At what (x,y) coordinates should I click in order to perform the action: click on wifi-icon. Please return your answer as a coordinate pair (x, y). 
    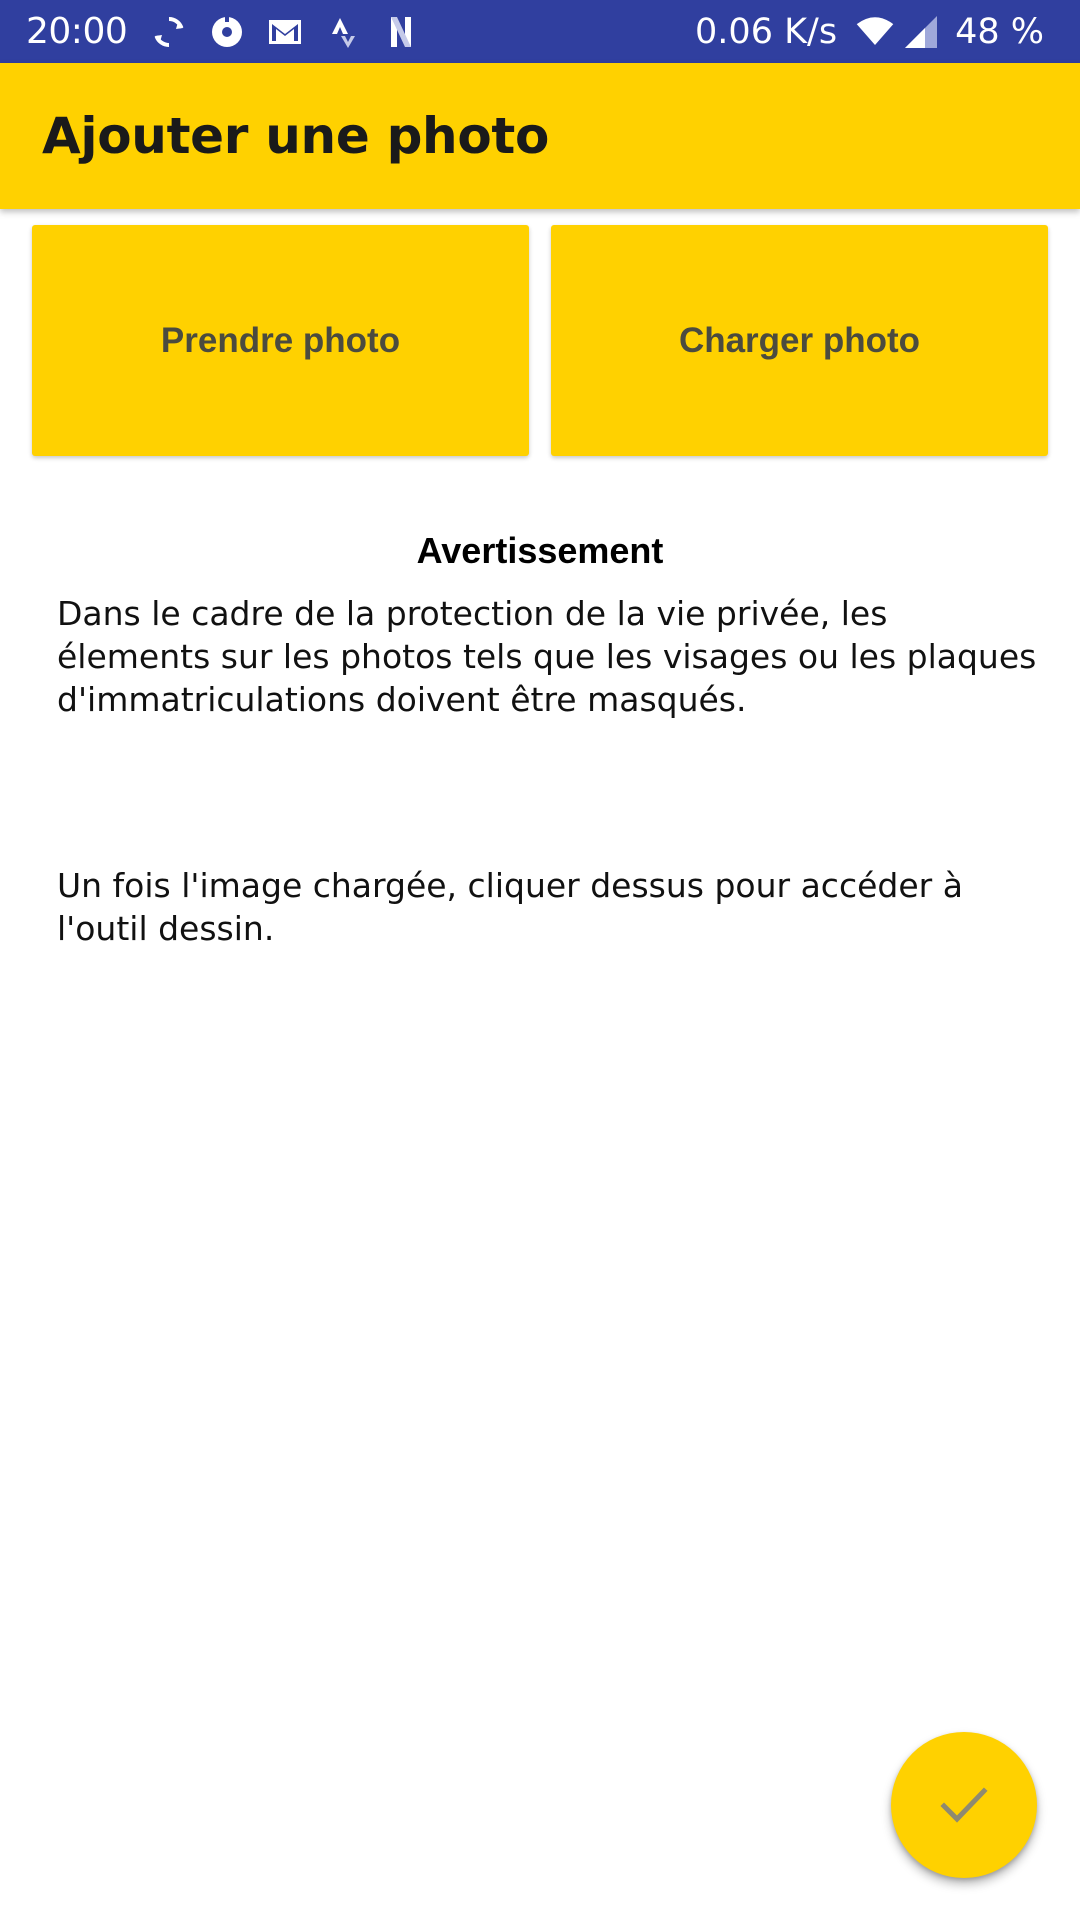
    Looking at the image, I should click on (875, 32).